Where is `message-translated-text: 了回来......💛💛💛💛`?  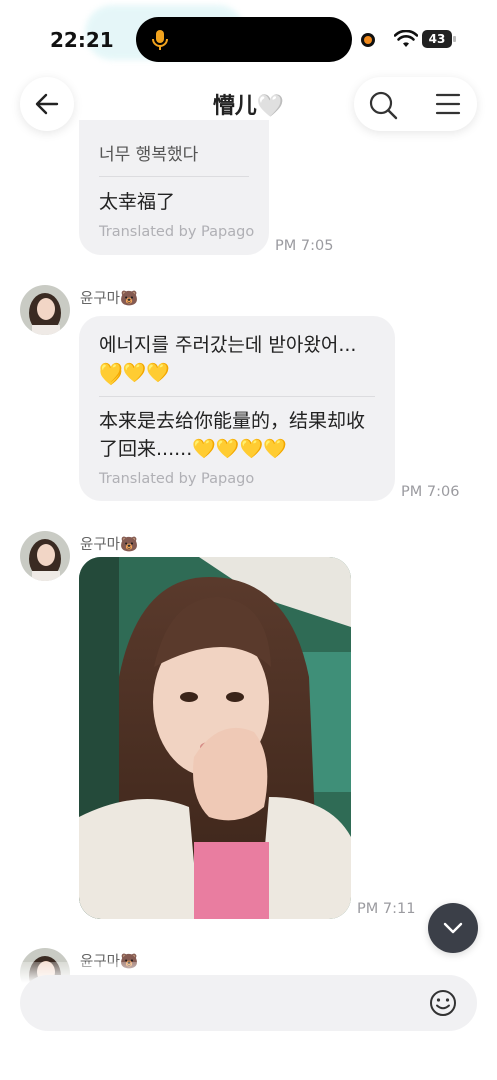
message-translated-text: 了回来......💛💛💛💛 is located at coordinates (193, 449).